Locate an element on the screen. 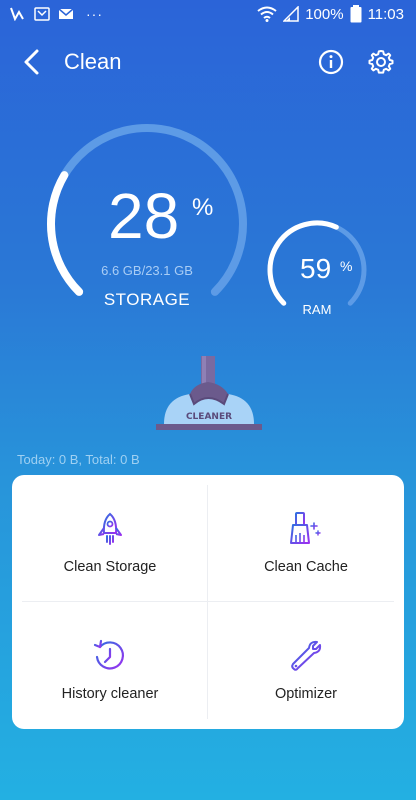 The height and width of the screenshot is (800, 416). clock: 11:03 is located at coordinates (385, 14).